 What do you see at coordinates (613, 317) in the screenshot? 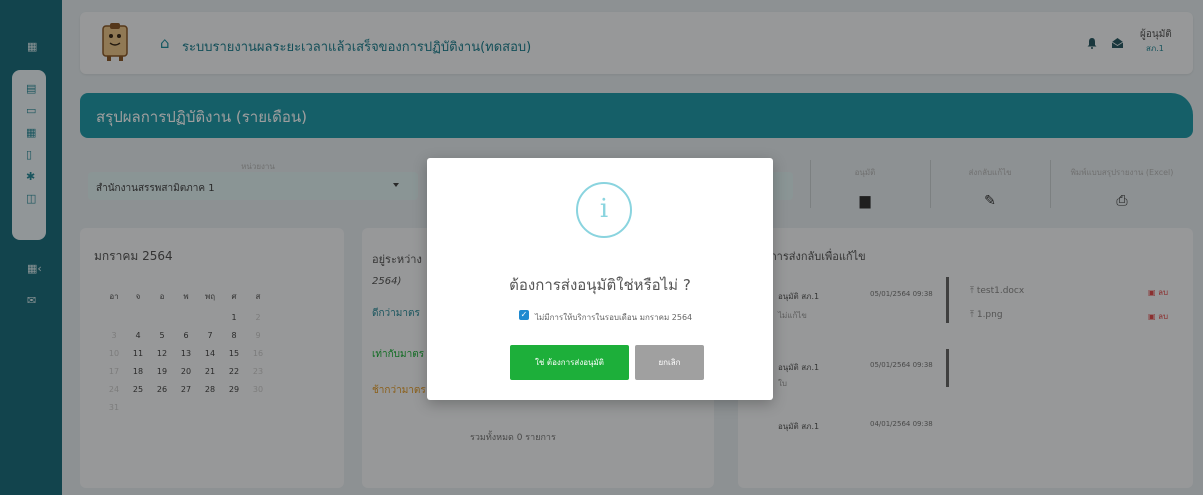
I see `no-service-checkbox-label: ไม่มีการให้บริการในรอบเดือน มกราคม 2564` at bounding box center [613, 317].